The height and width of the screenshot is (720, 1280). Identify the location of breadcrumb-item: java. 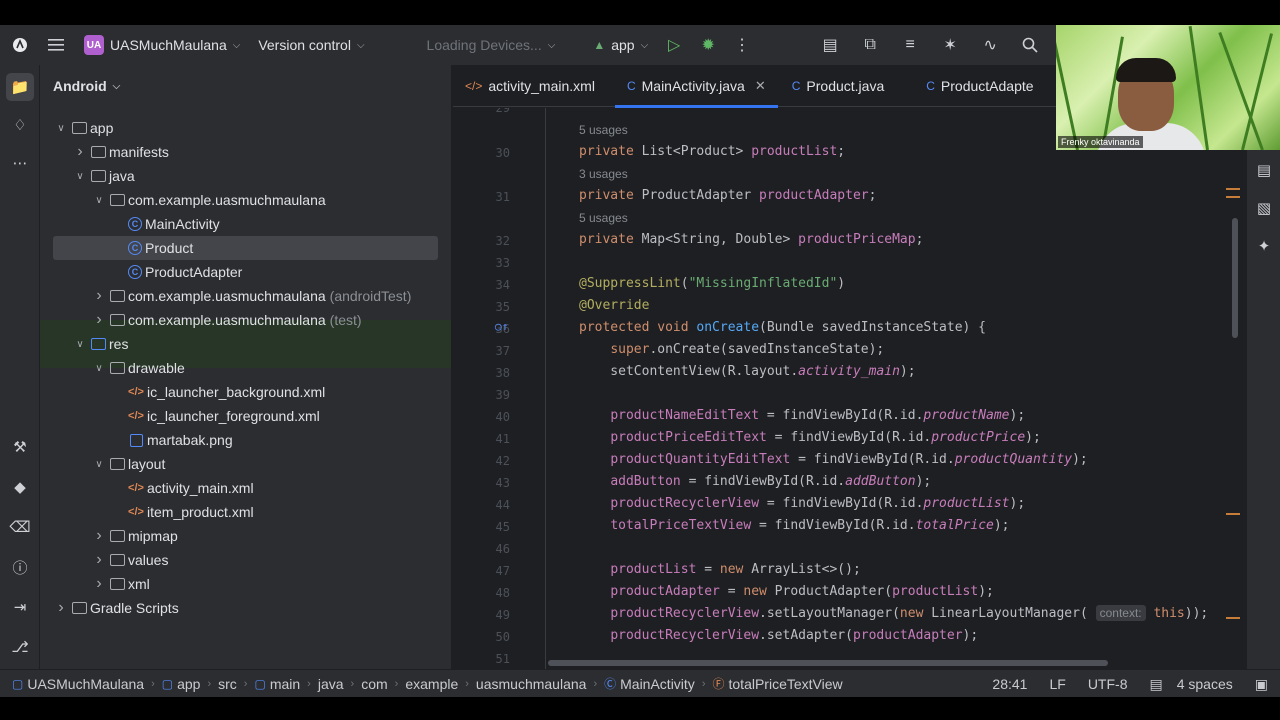
(331, 684).